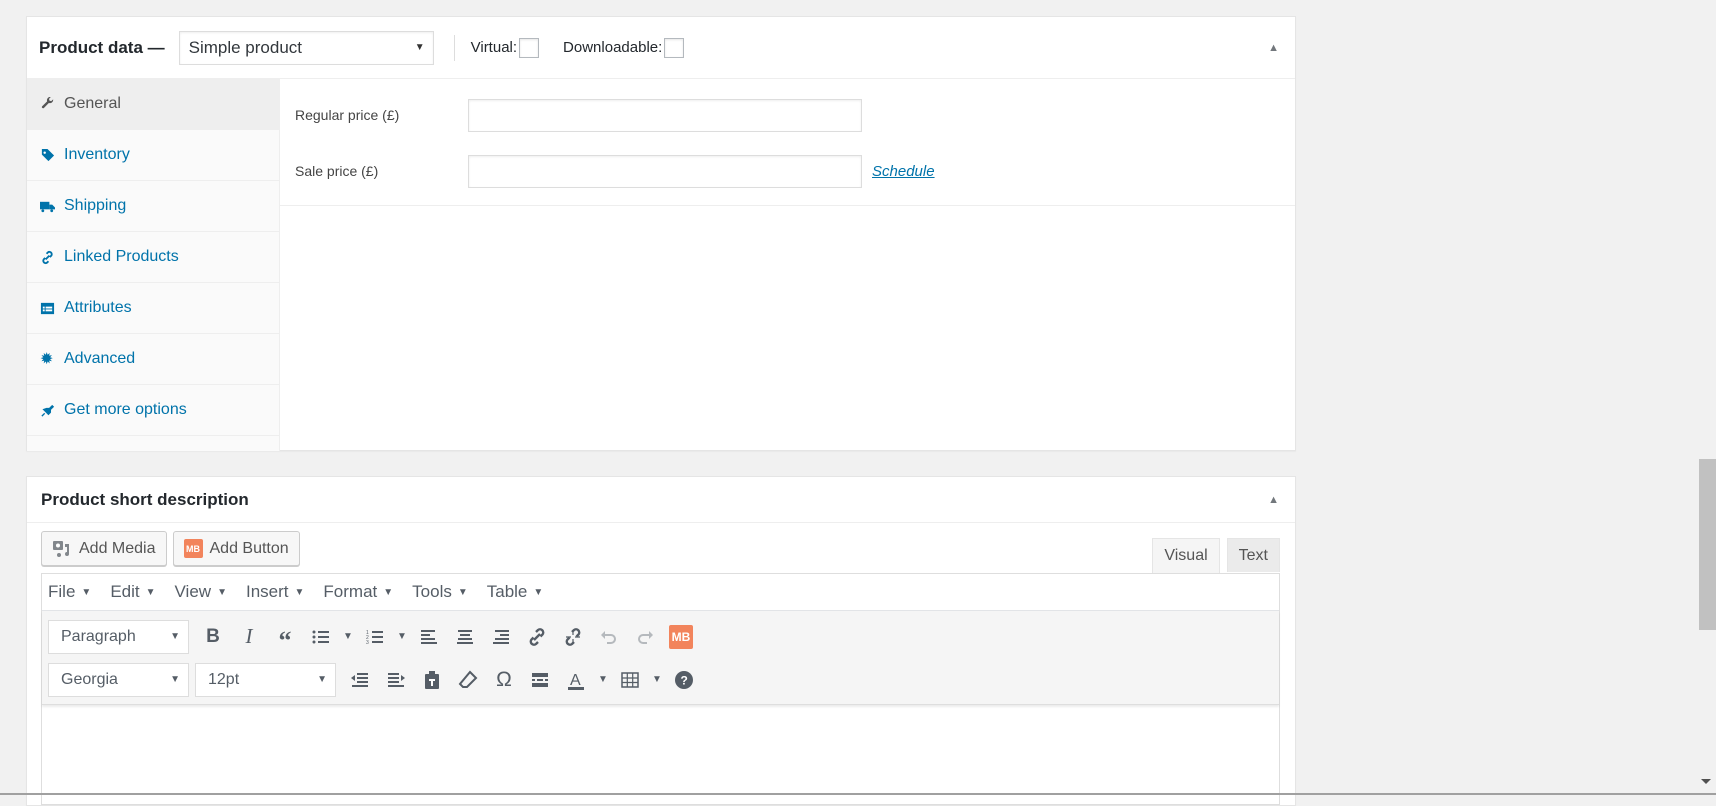  I want to click on add-media-button: Add Media, so click(104, 548).